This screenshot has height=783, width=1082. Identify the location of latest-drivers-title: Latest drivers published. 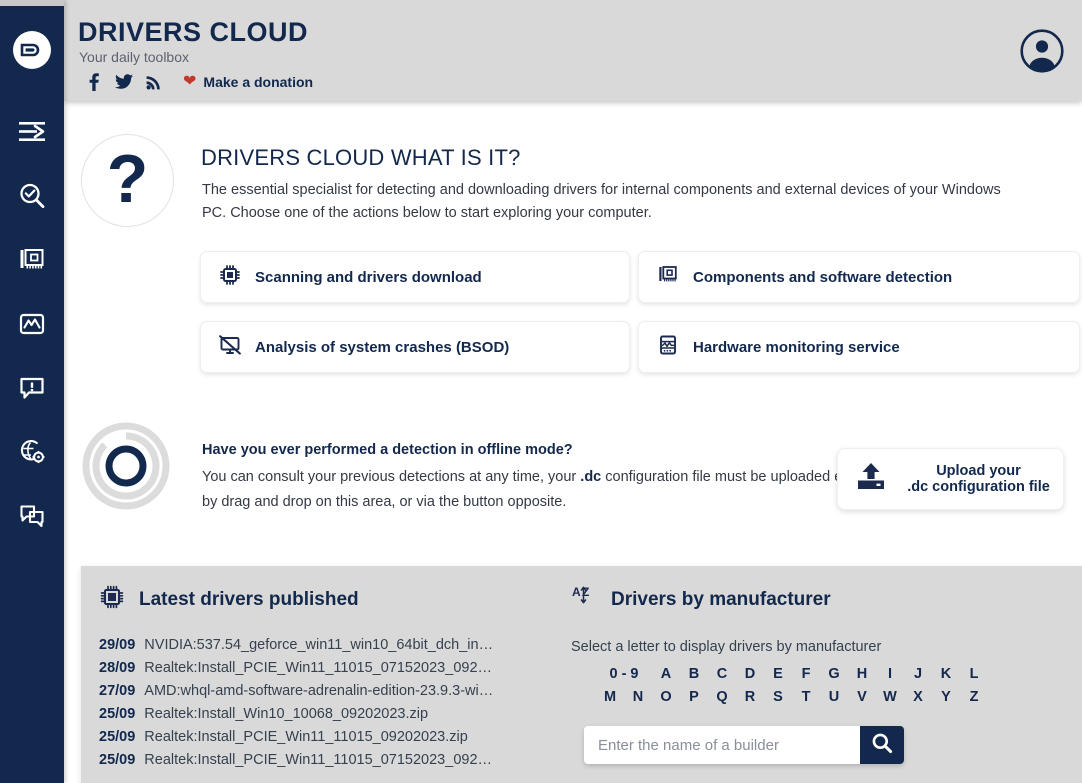
(249, 599).